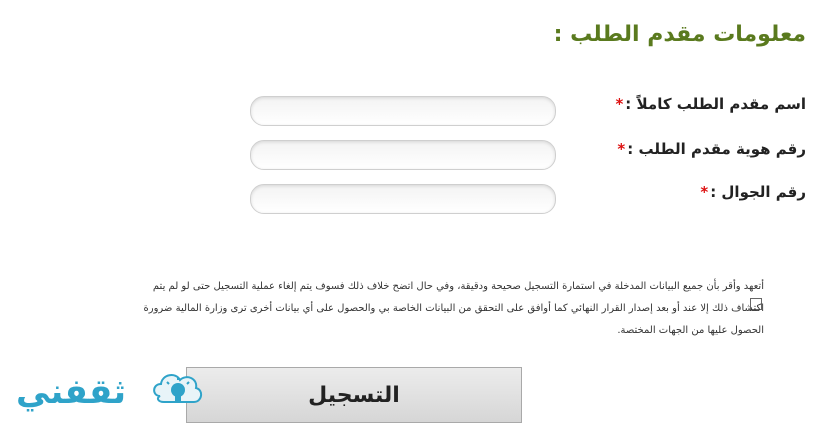 Image resolution: width=816 pixels, height=429 pixels. I want to click on section-title: معلومات مقدم الطلب :, so click(679, 34).